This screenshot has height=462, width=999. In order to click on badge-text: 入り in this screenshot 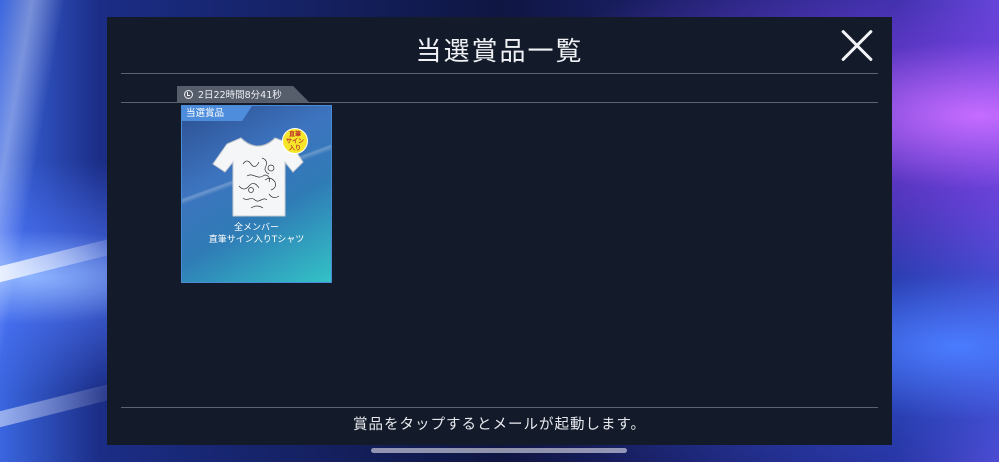, I will do `click(294, 148)`.